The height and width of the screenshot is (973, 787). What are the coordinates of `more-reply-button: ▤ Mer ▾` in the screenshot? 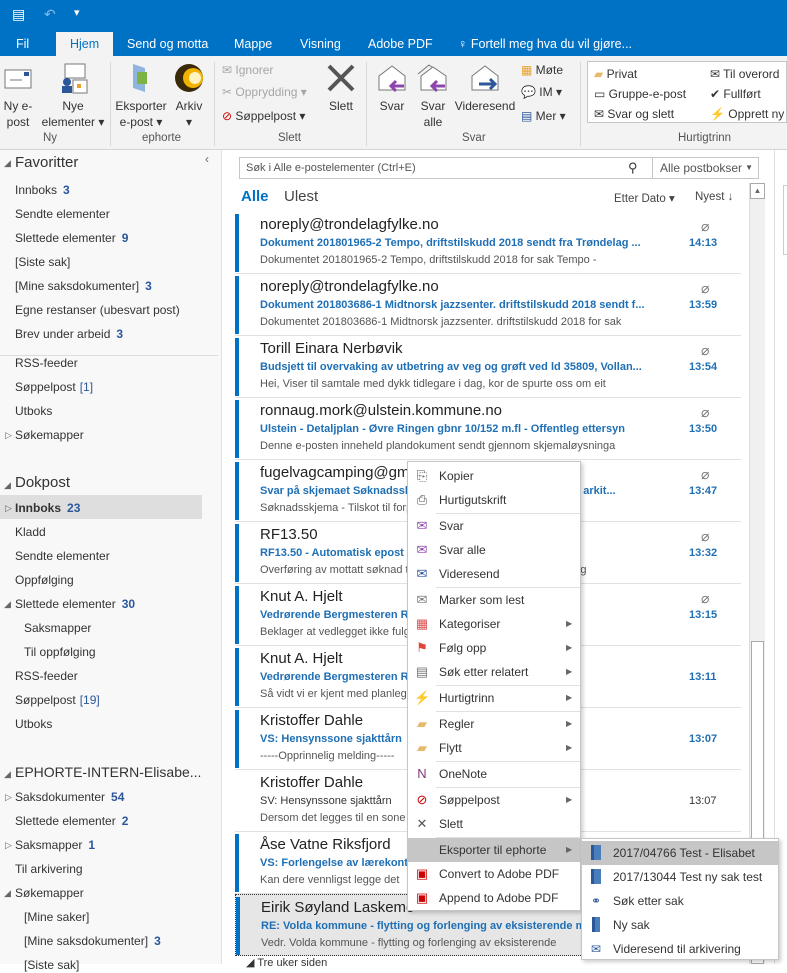 It's located at (543, 116).